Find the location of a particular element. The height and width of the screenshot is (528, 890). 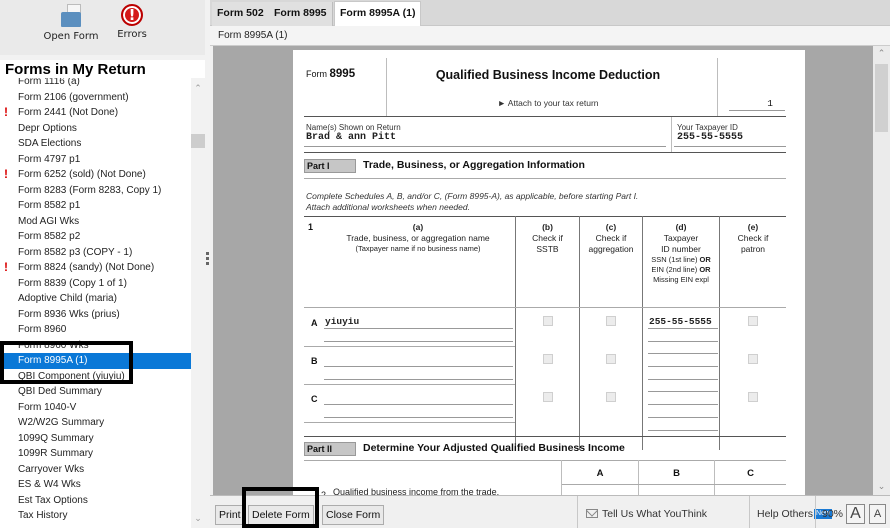

row-c-sstb-checkbox is located at coordinates (548, 397).